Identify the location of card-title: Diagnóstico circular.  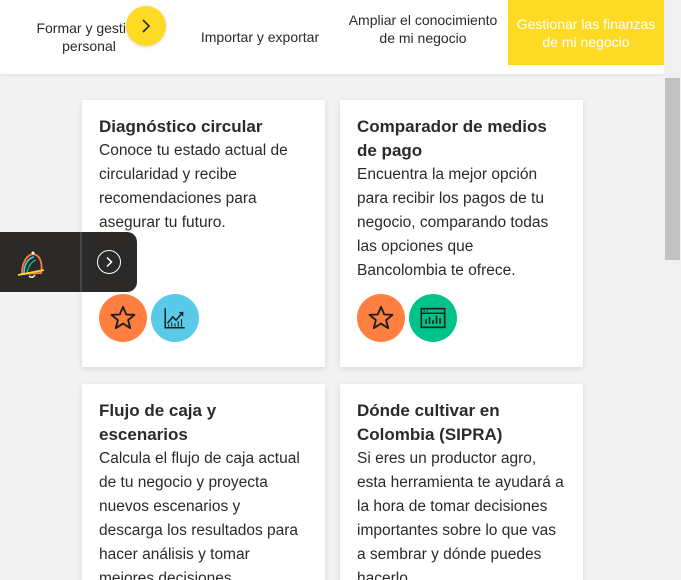
(181, 126).